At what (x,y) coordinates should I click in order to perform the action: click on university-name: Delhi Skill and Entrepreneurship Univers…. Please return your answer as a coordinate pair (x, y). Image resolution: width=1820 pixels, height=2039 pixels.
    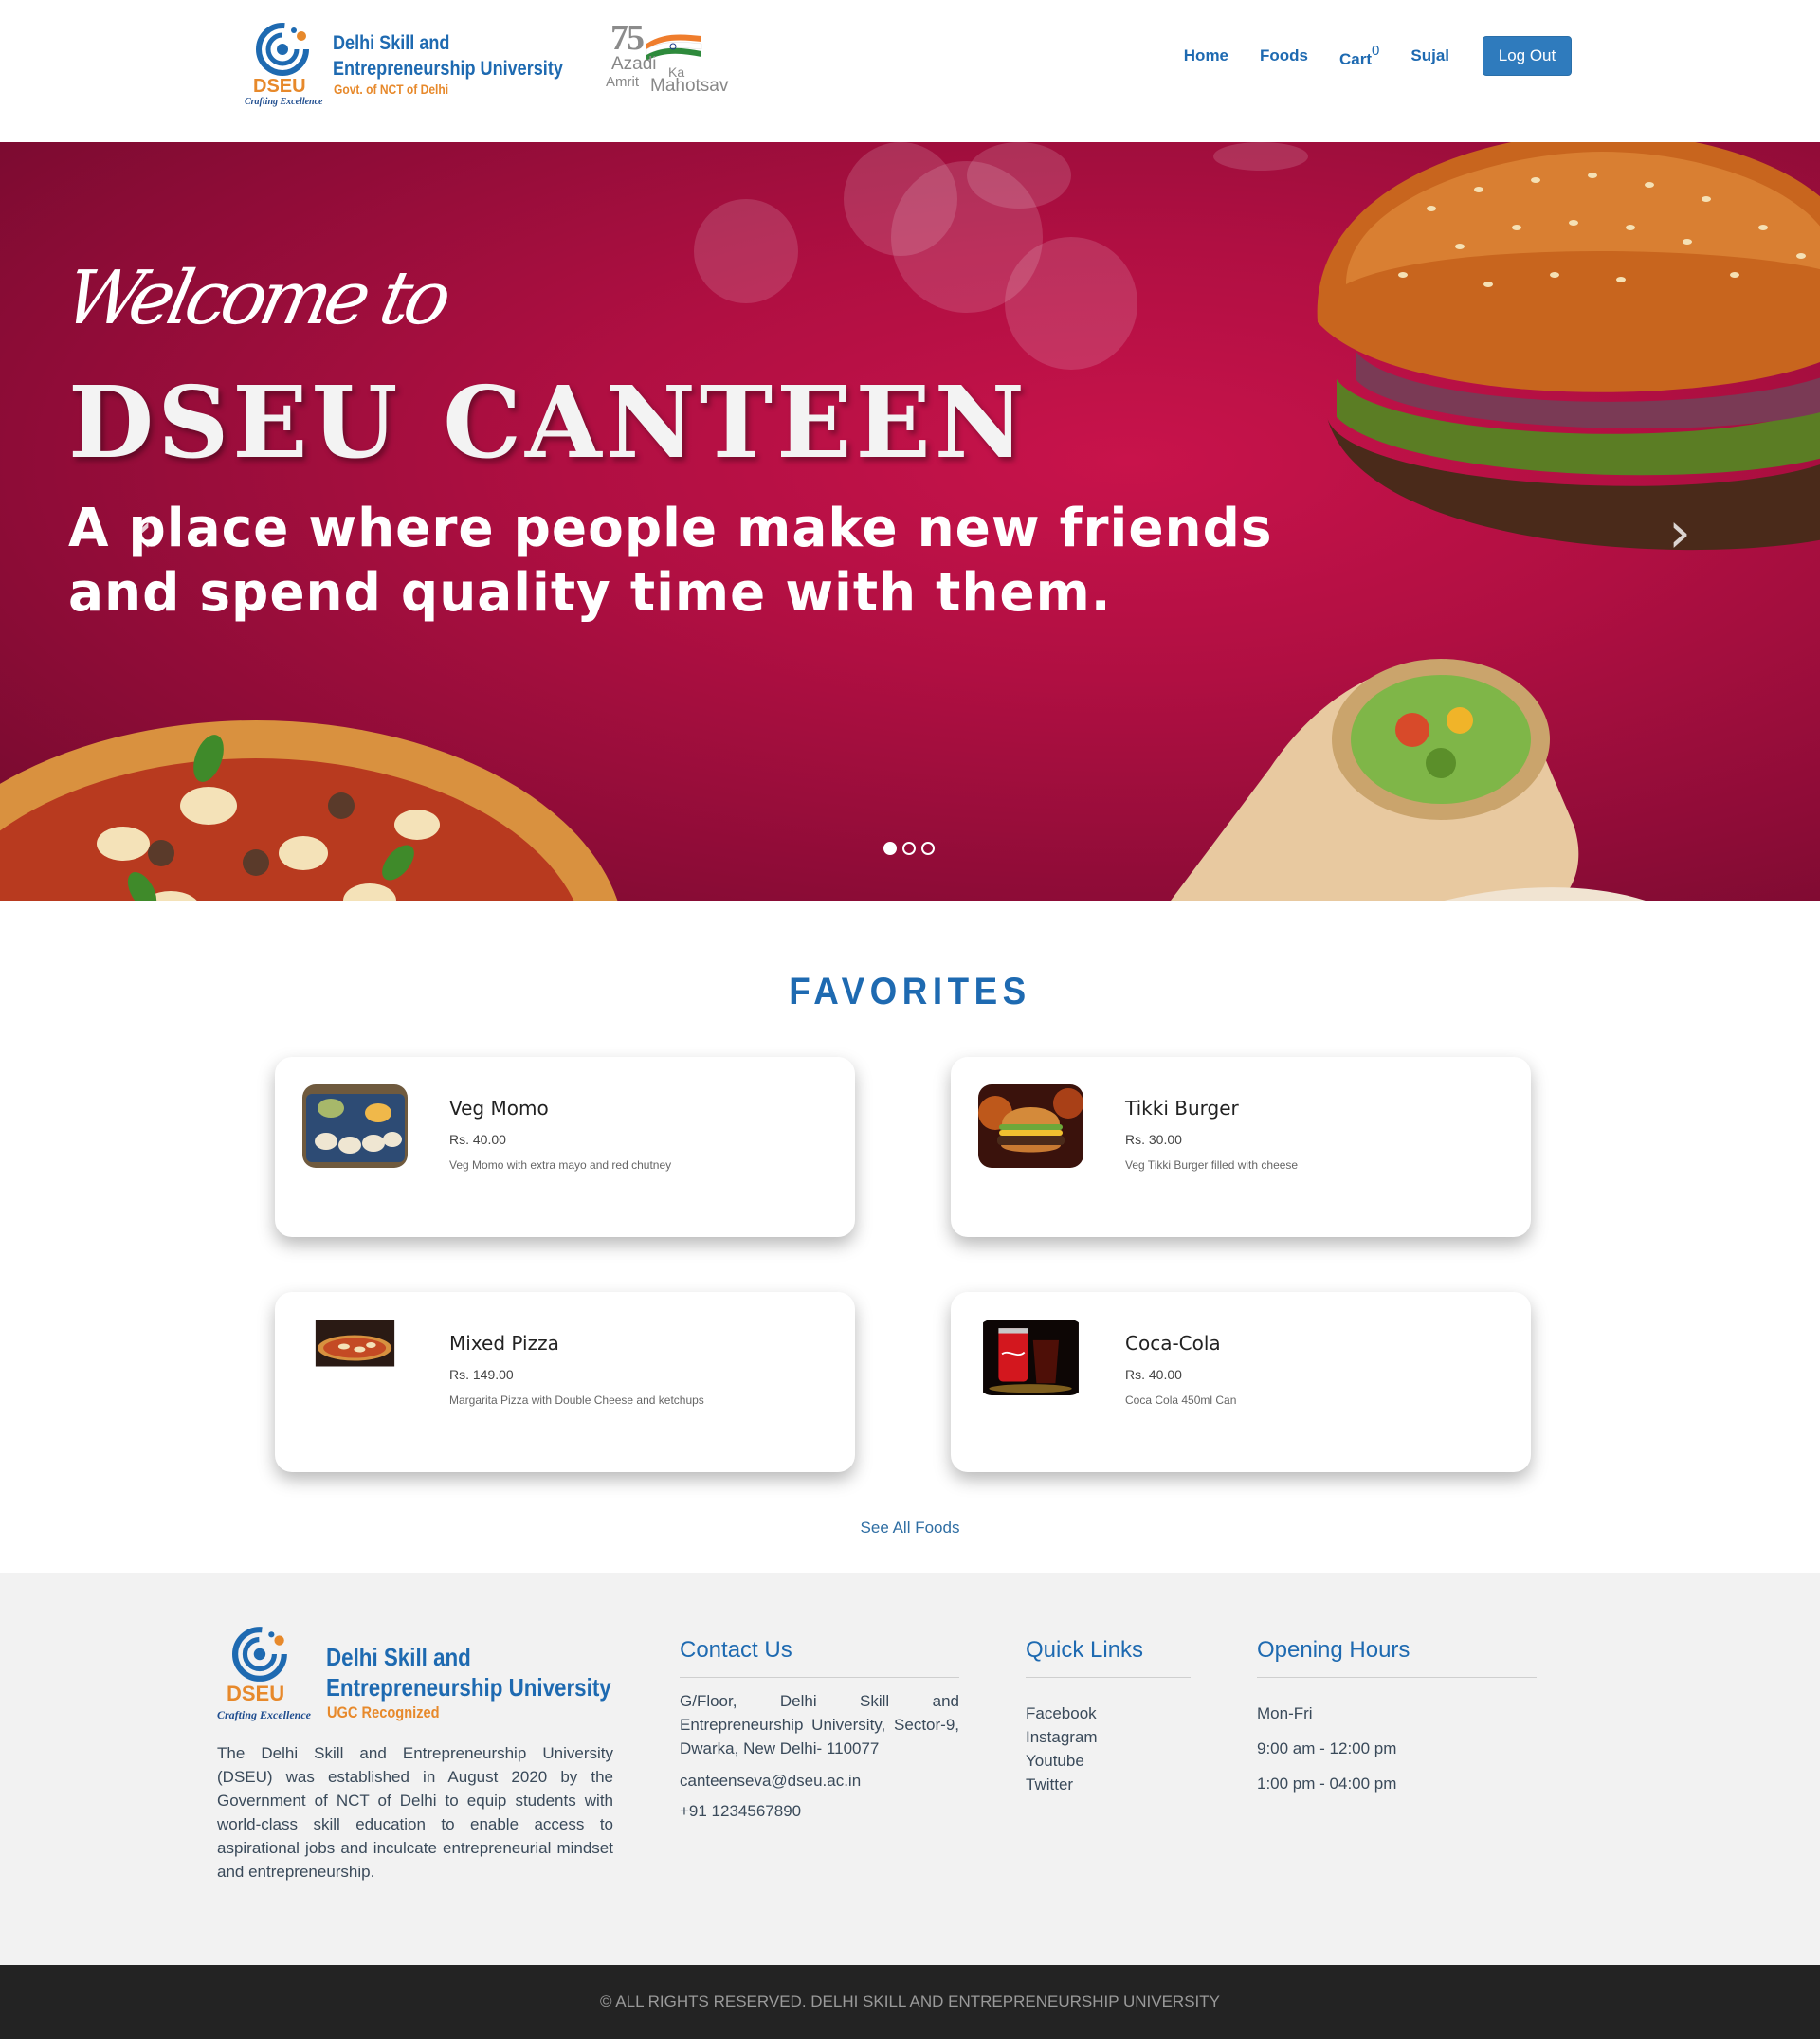
    Looking at the image, I should click on (448, 56).